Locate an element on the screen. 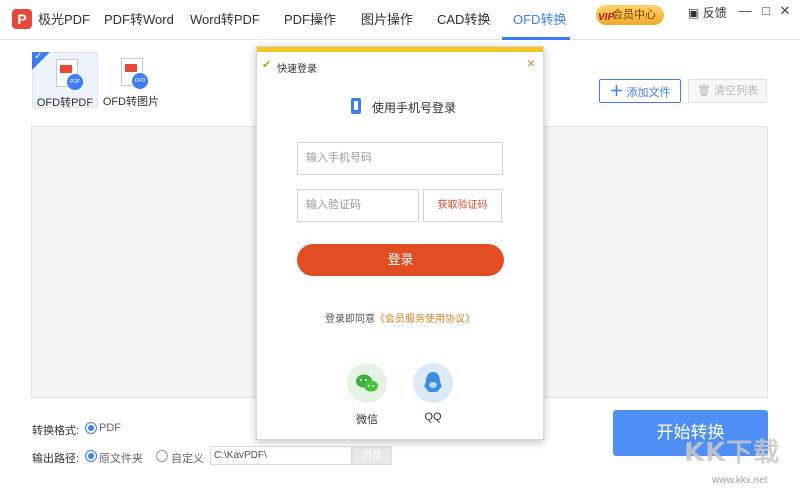 The image size is (800, 489). browse-button: 浏览 is located at coordinates (372, 455).